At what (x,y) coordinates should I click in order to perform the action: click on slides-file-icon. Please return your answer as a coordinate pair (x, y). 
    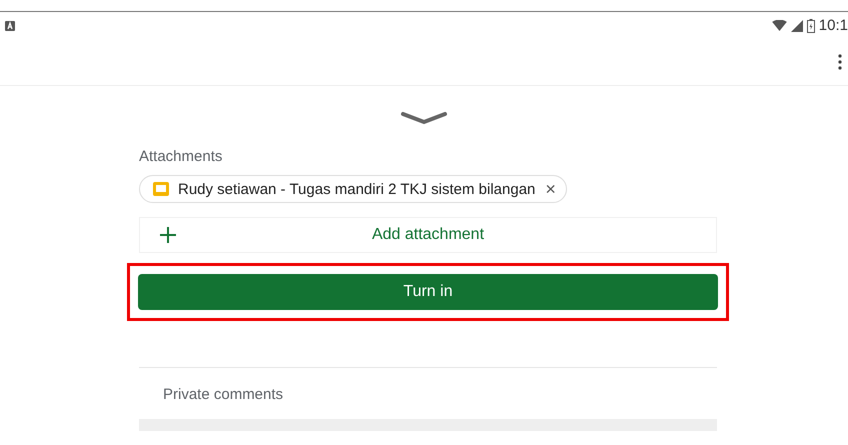
    Looking at the image, I should click on (161, 189).